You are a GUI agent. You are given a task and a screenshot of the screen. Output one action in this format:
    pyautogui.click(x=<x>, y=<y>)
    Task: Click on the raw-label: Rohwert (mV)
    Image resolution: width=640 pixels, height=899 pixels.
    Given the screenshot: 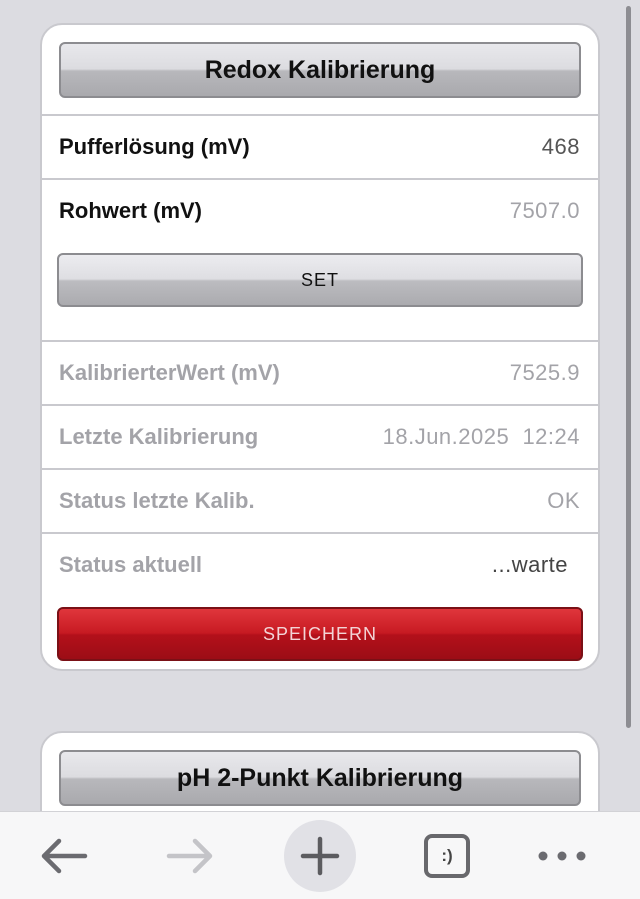 What is the action you would take?
    pyautogui.click(x=130, y=210)
    